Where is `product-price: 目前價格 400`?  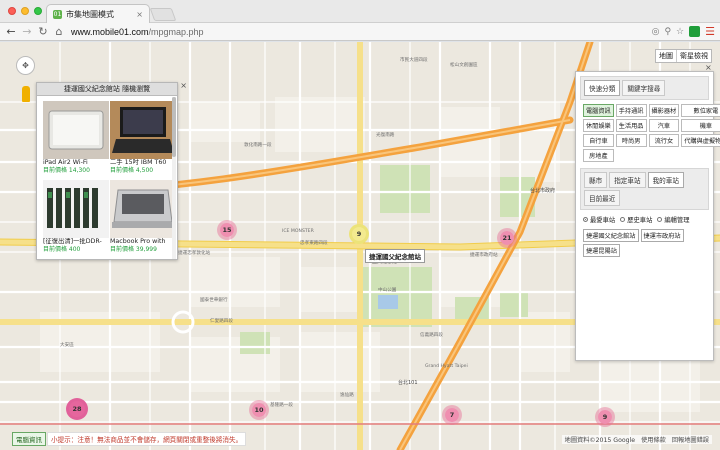 product-price: 目前價格 400 is located at coordinates (62, 249).